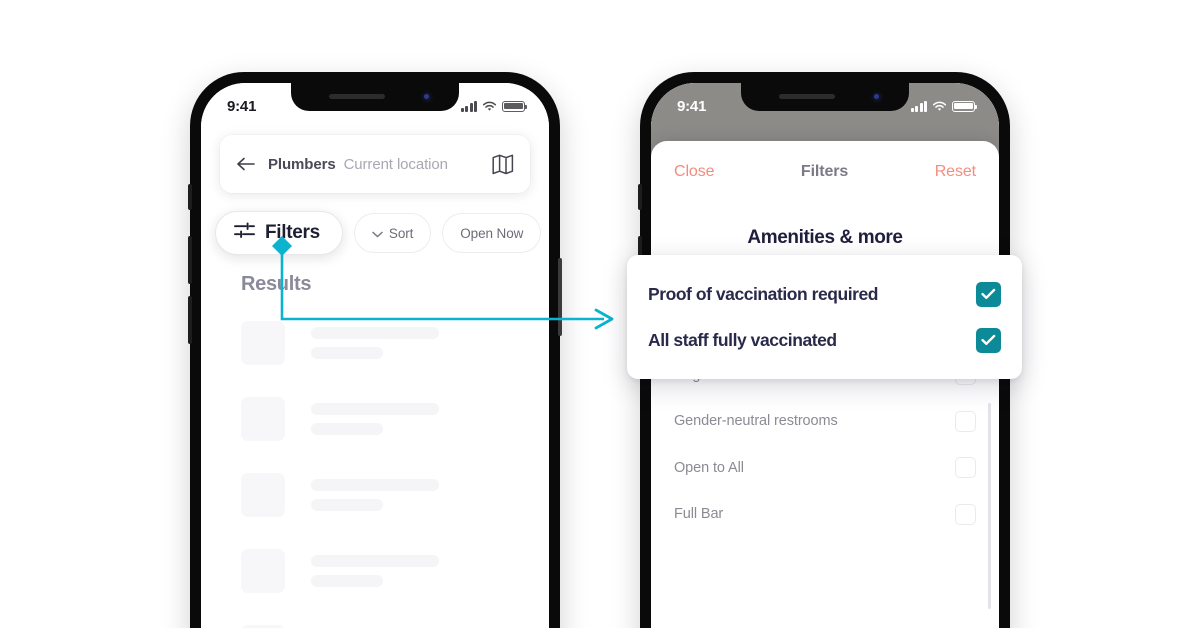 This screenshot has height=628, width=1200. What do you see at coordinates (276, 284) in the screenshot?
I see `results-heading: Results` at bounding box center [276, 284].